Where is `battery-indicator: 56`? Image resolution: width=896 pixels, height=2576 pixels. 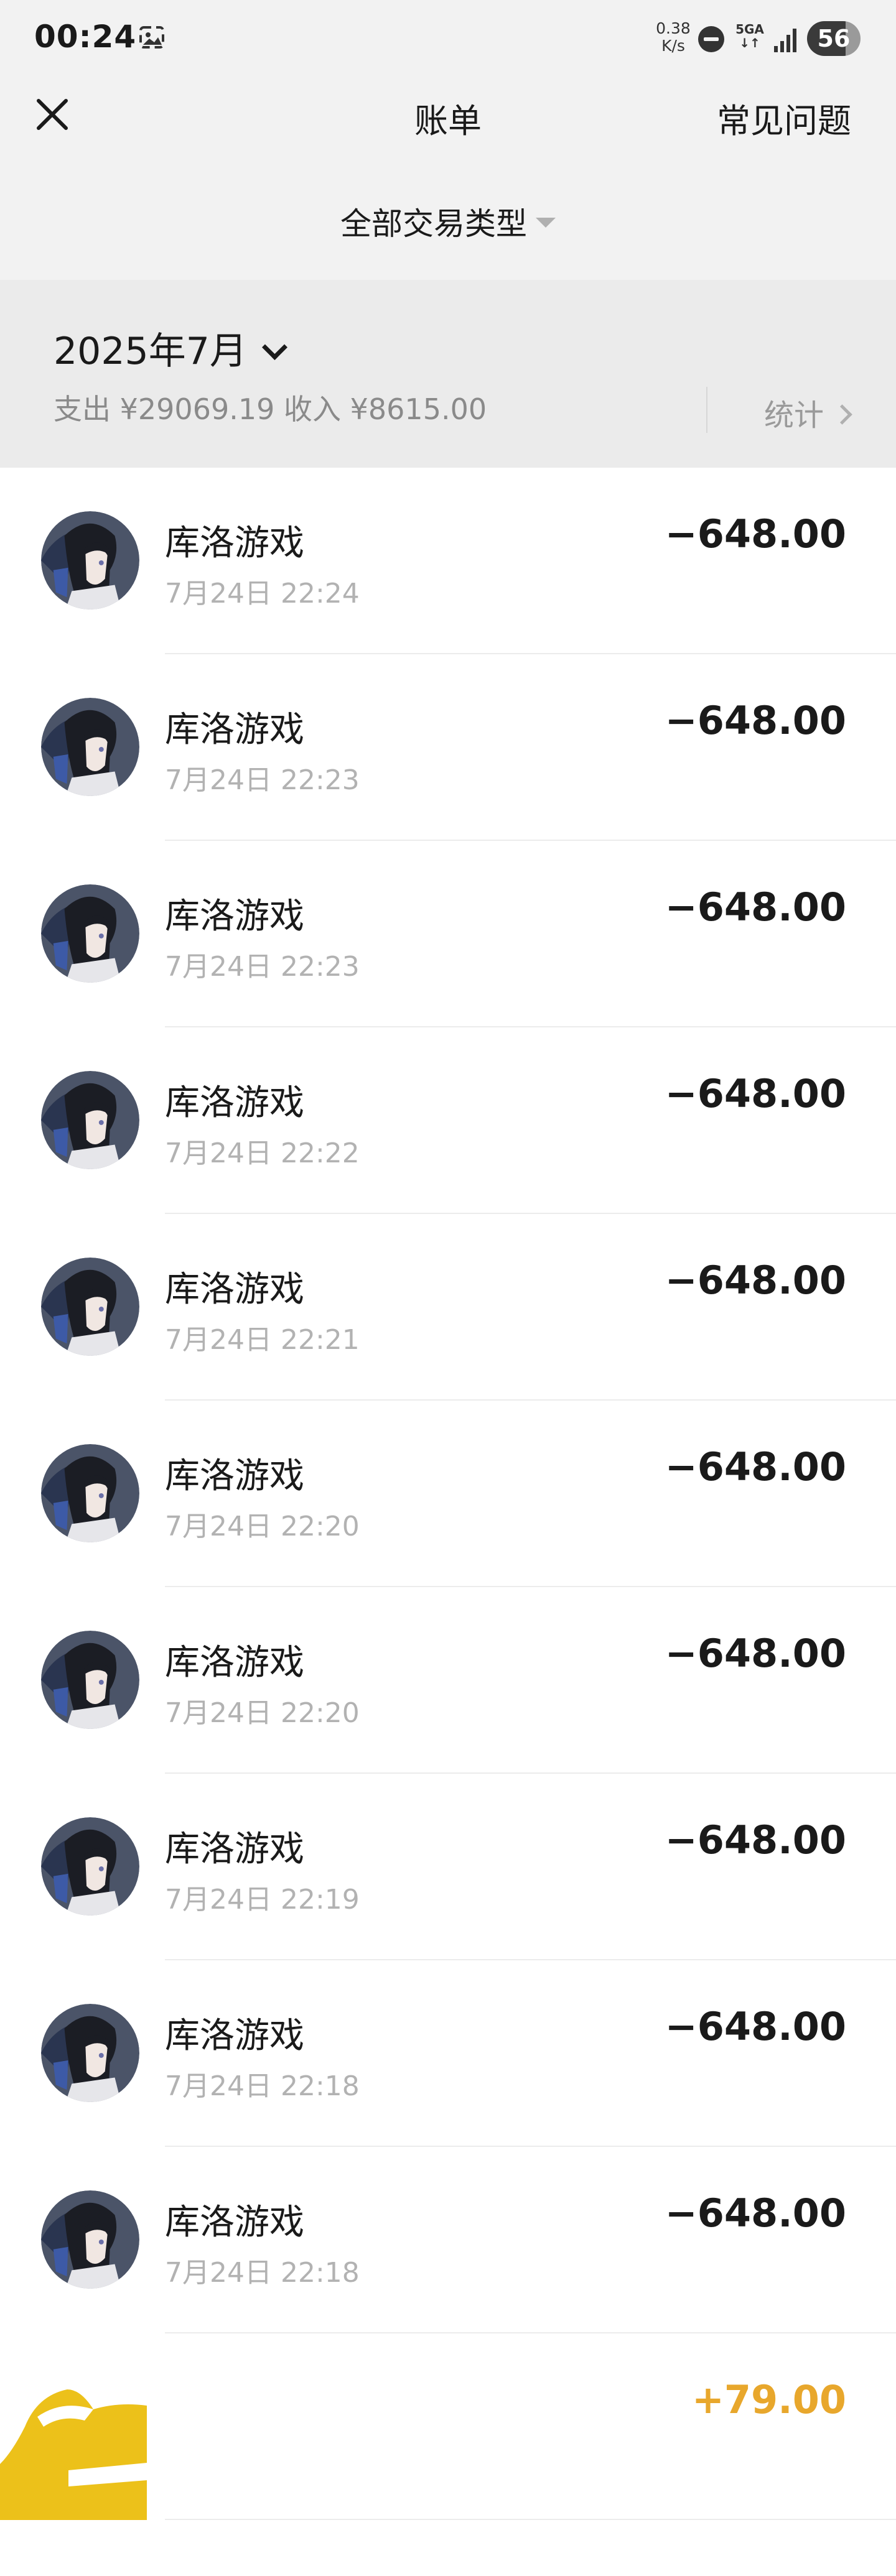 battery-indicator: 56 is located at coordinates (834, 39).